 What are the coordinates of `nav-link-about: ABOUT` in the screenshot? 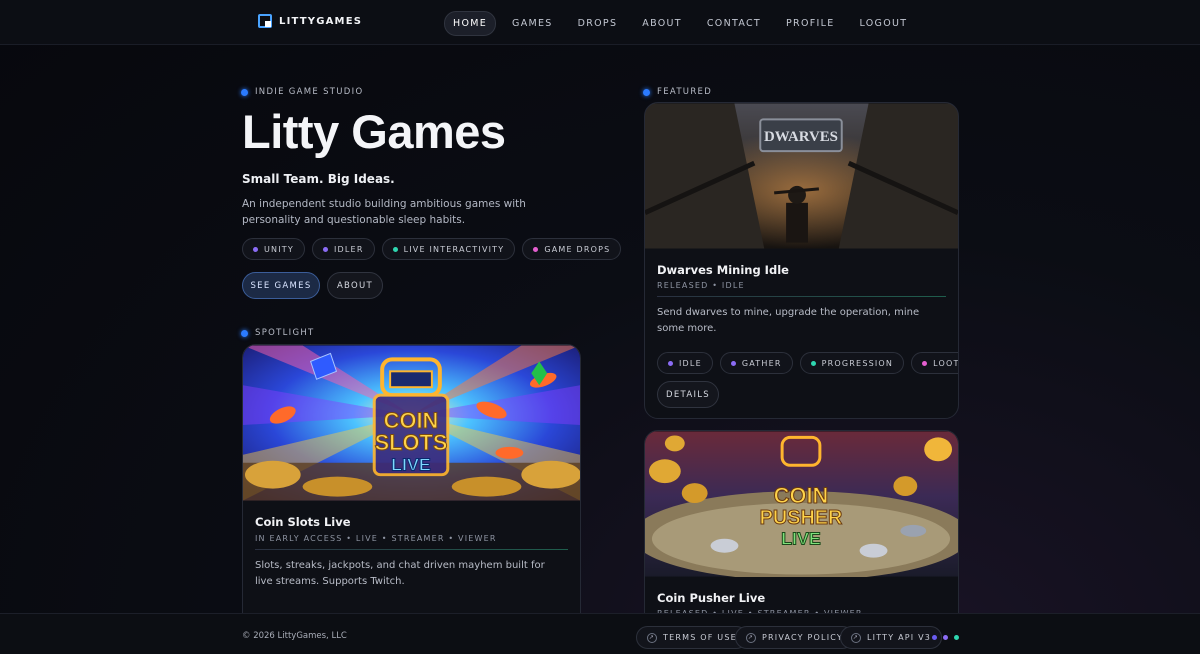 It's located at (662, 23).